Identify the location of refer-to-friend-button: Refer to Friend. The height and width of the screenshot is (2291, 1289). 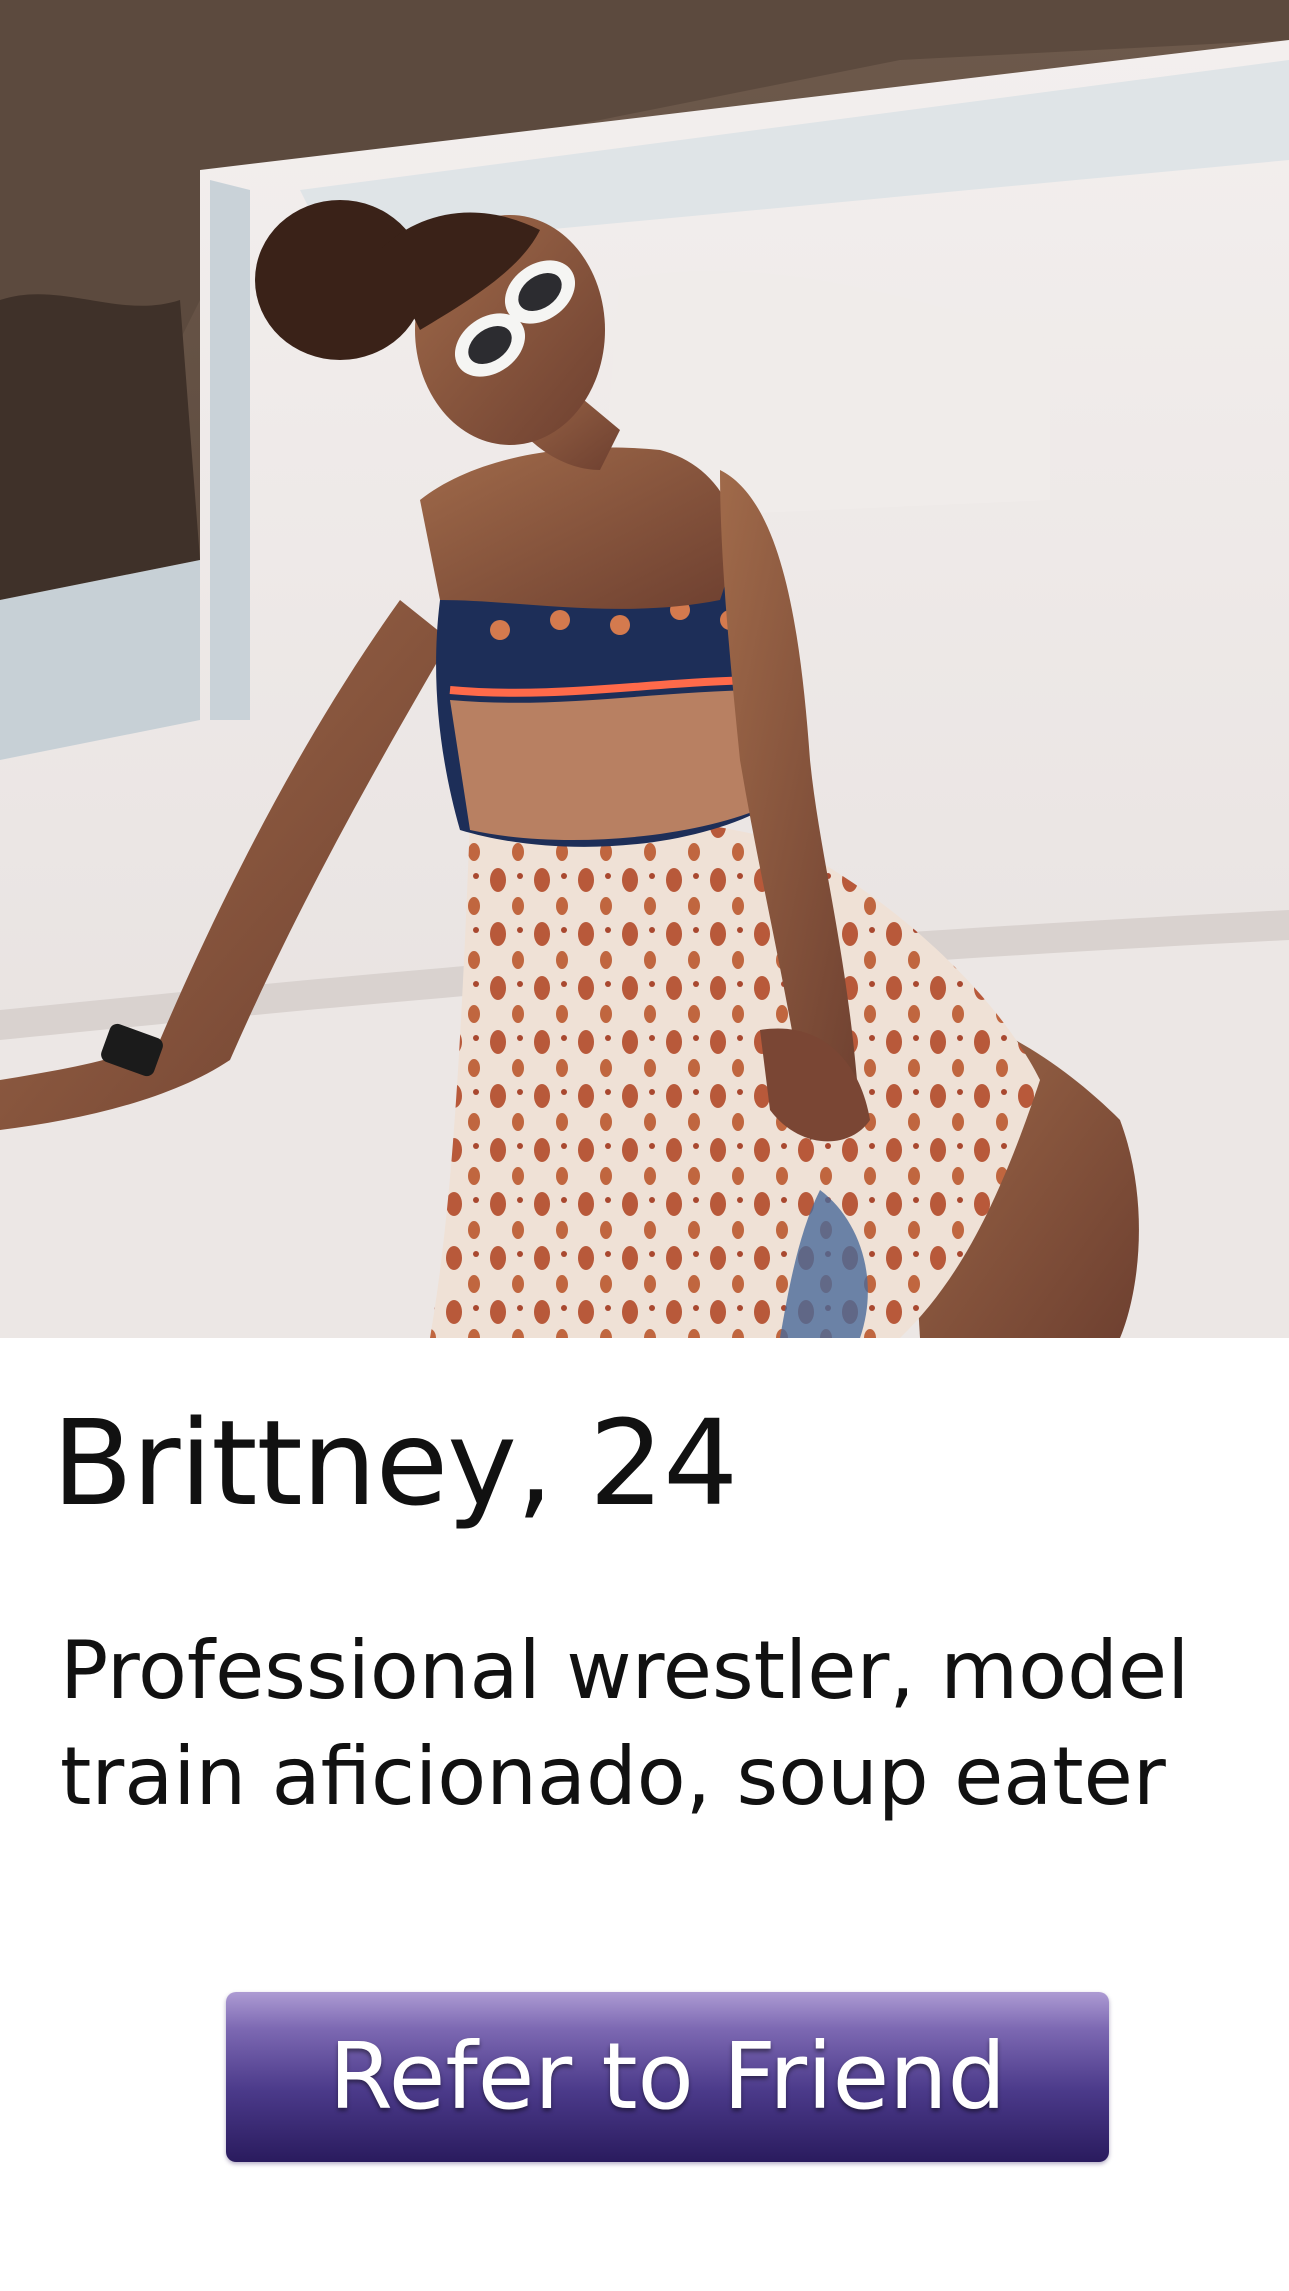
(667, 2077).